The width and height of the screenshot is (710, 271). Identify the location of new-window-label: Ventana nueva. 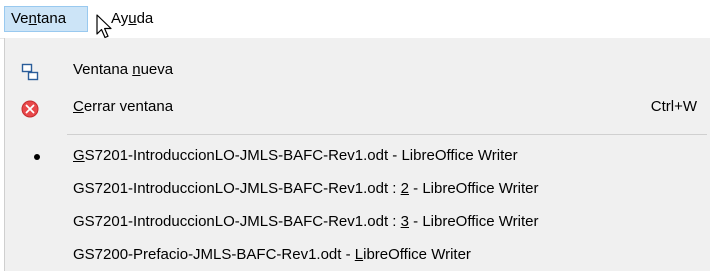
(123, 70).